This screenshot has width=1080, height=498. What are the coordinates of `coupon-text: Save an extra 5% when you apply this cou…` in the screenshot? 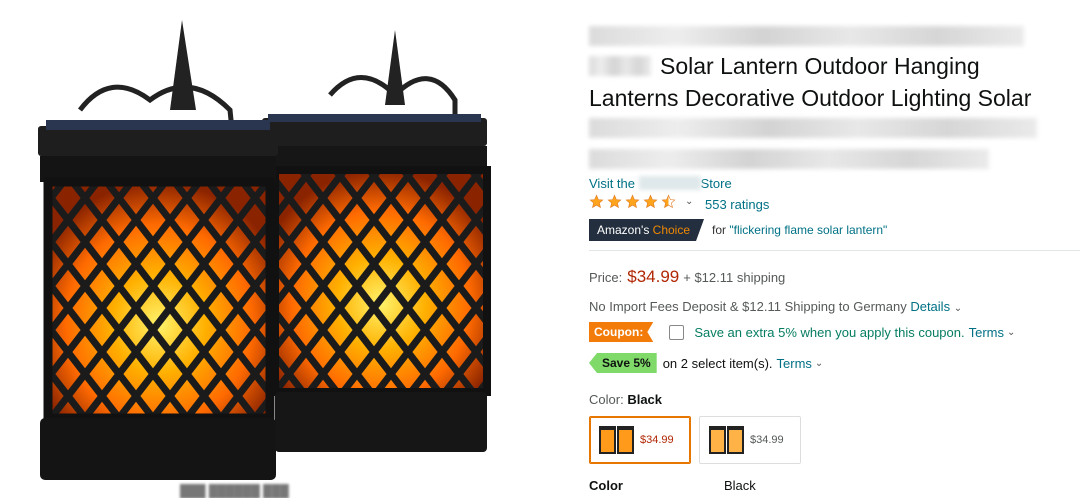 It's located at (829, 332).